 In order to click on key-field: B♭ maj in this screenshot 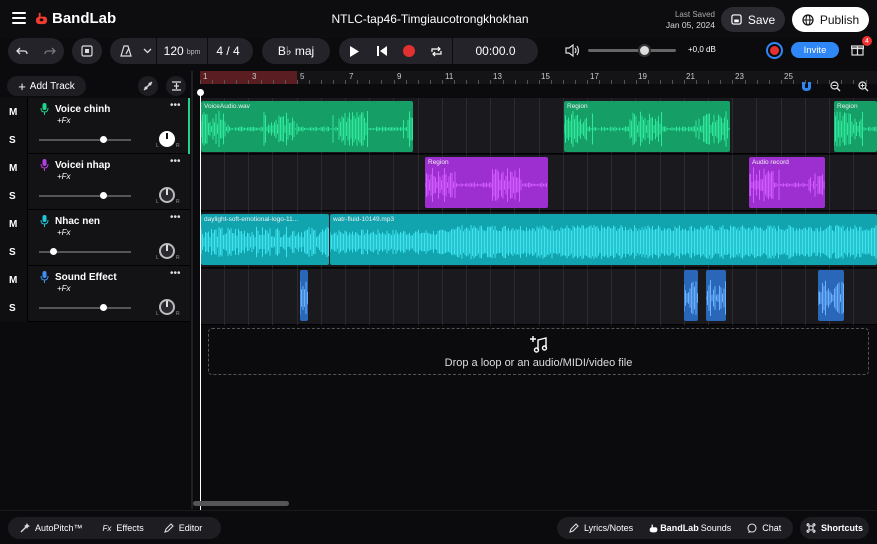, I will do `click(296, 51)`.